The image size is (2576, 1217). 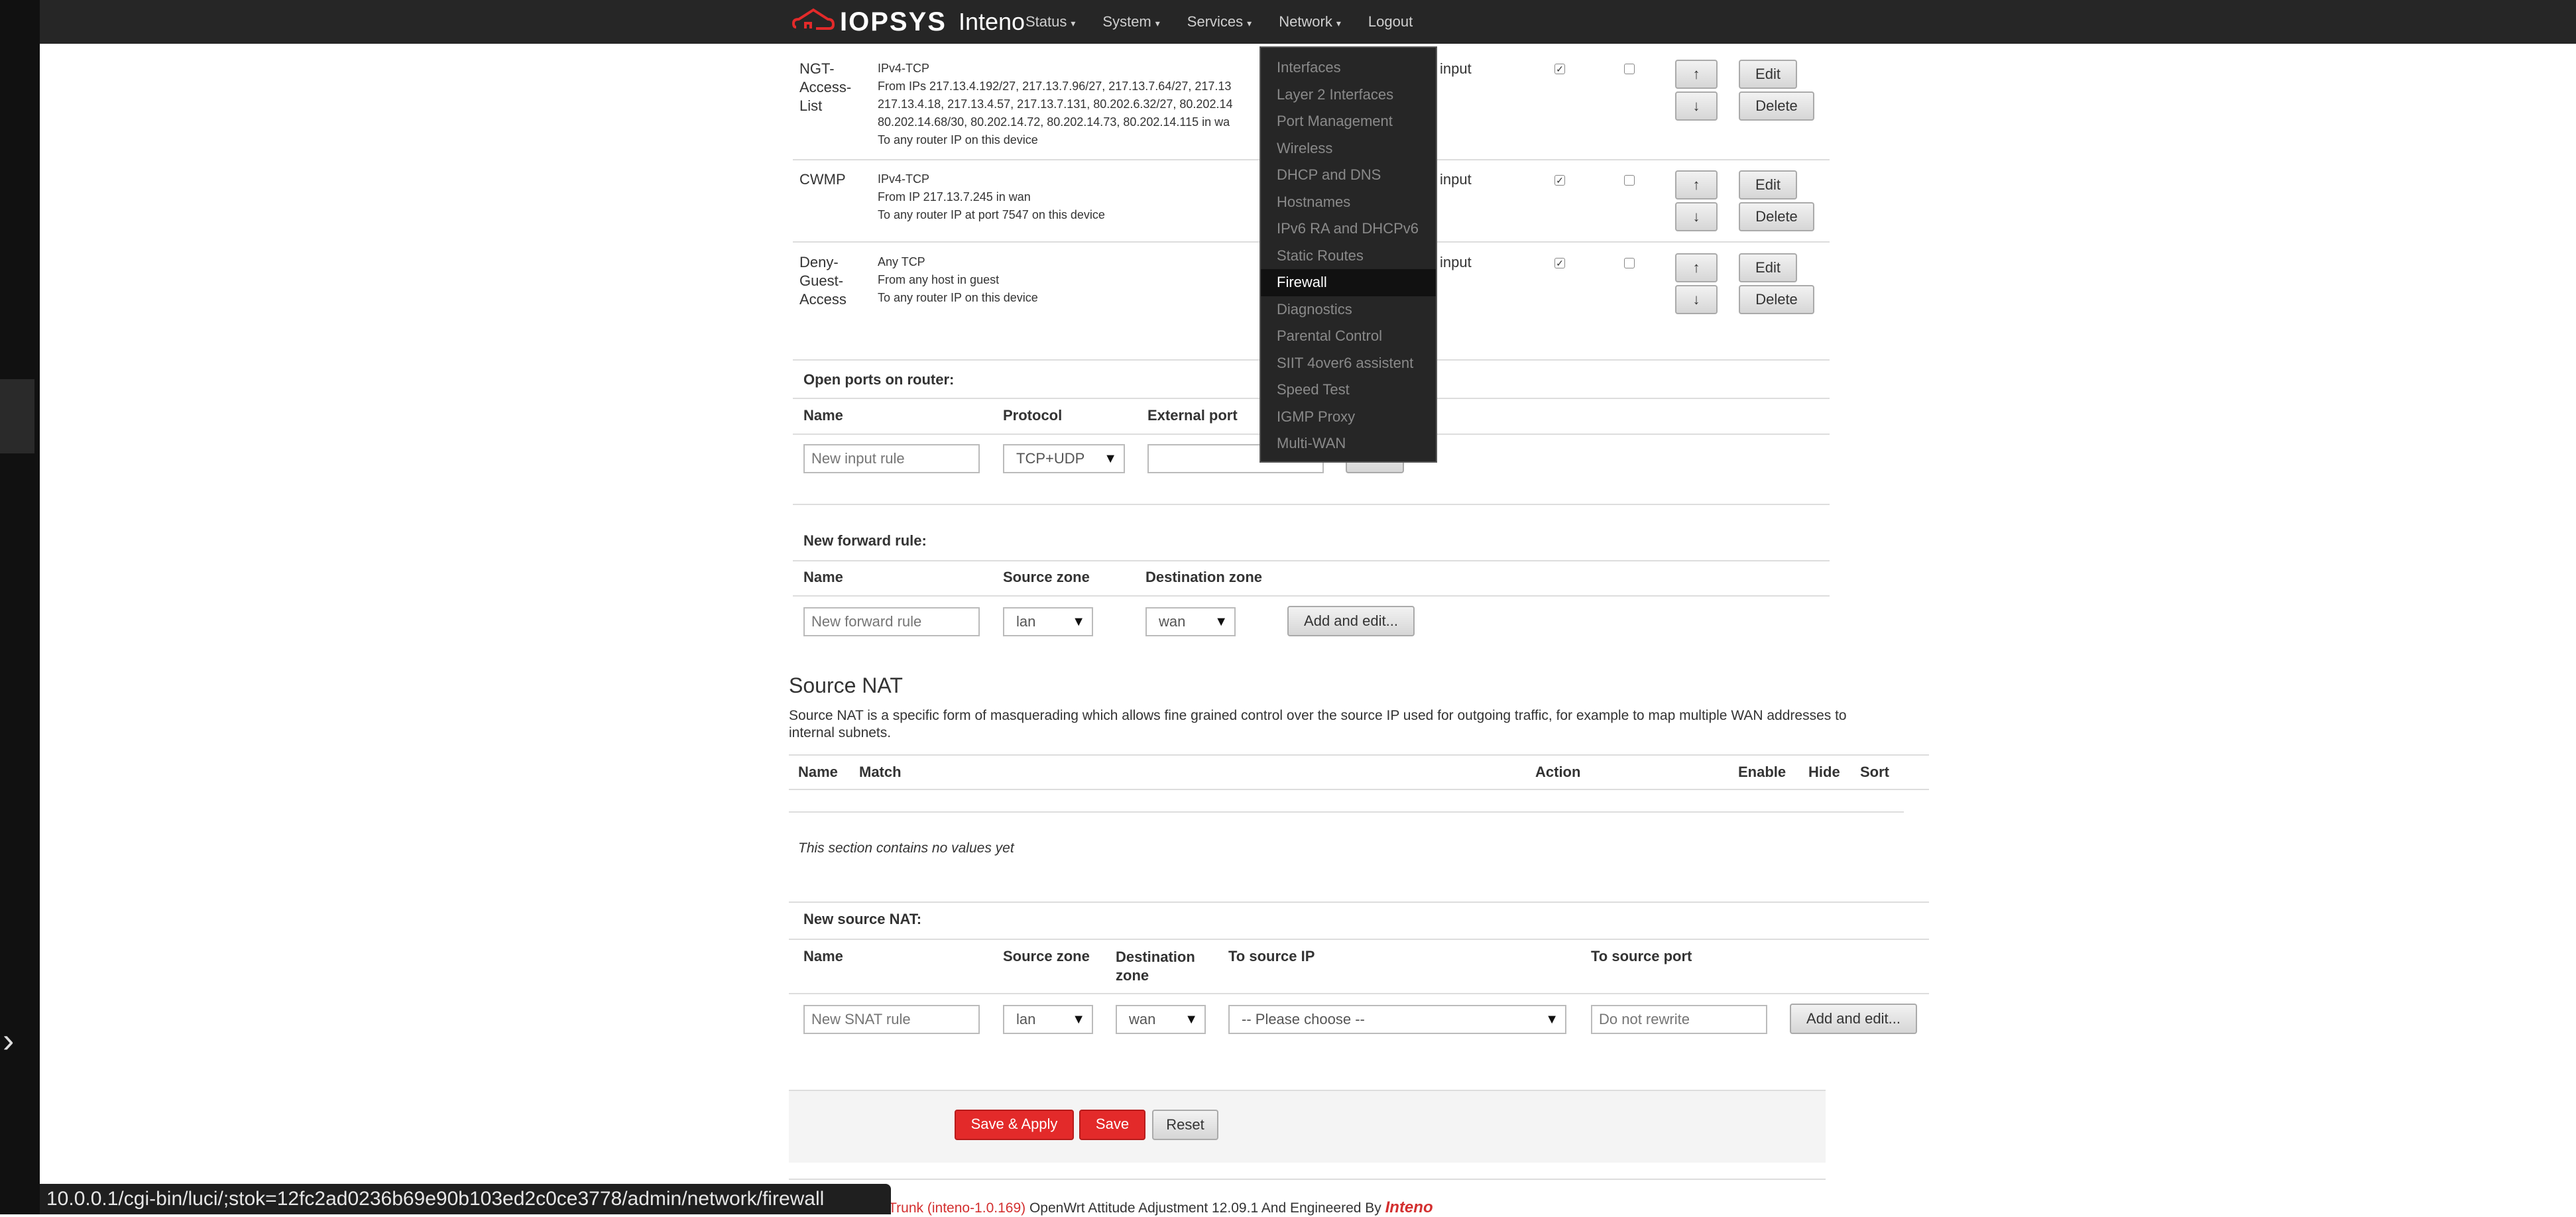 What do you see at coordinates (1824, 772) in the screenshot?
I see `col-hide: Hide` at bounding box center [1824, 772].